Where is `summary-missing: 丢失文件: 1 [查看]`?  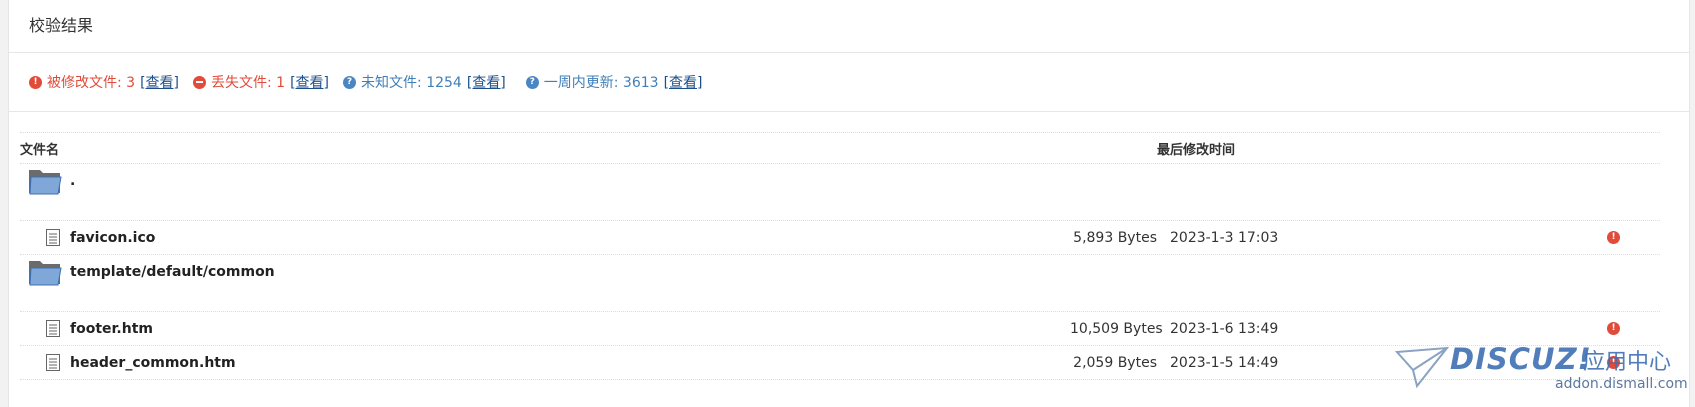 summary-missing: 丢失文件: 1 [查看] is located at coordinates (261, 82).